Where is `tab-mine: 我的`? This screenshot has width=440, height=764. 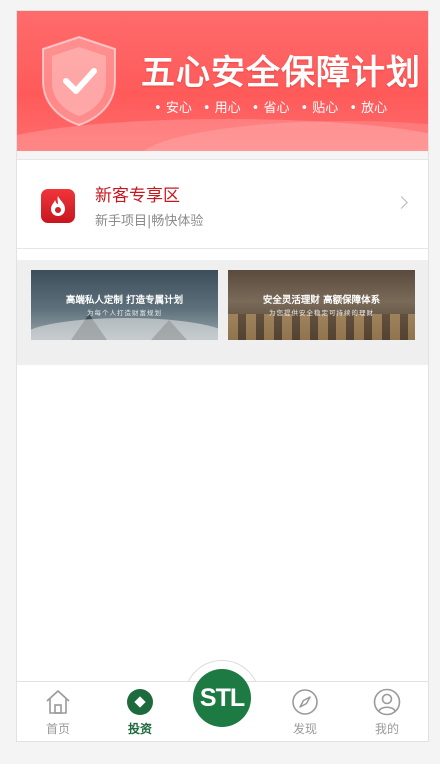 tab-mine: 我的 is located at coordinates (387, 711).